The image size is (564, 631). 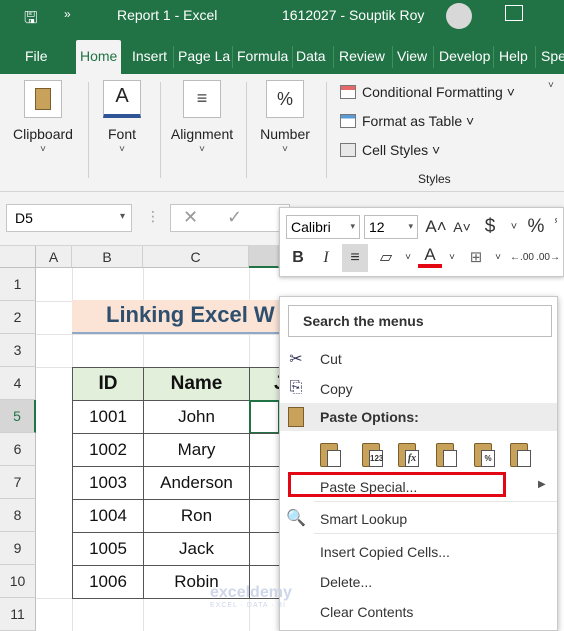 I want to click on column-header: B, so click(x=107, y=257).